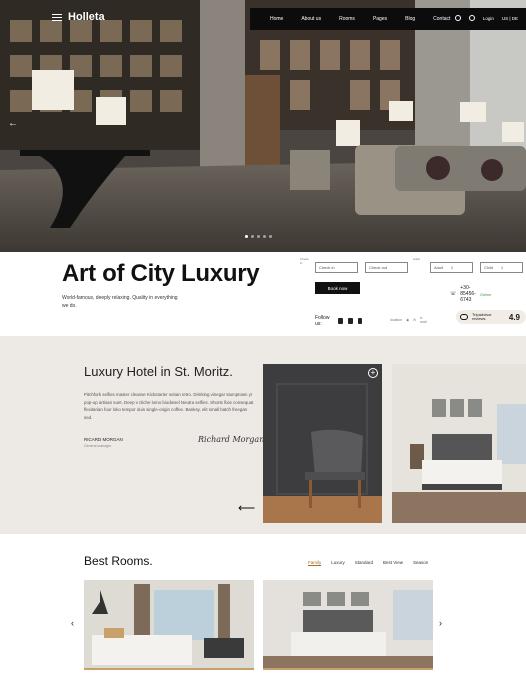 The width and height of the screenshot is (526, 676). Describe the element at coordinates (72, 623) in the screenshot. I see `rooms-prev-arrow-icon: ‹` at that location.